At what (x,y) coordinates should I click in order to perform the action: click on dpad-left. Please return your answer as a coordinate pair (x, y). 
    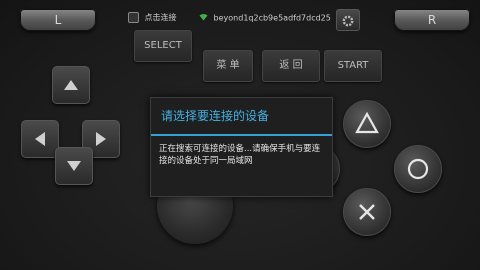
    Looking at the image, I should click on (40, 139).